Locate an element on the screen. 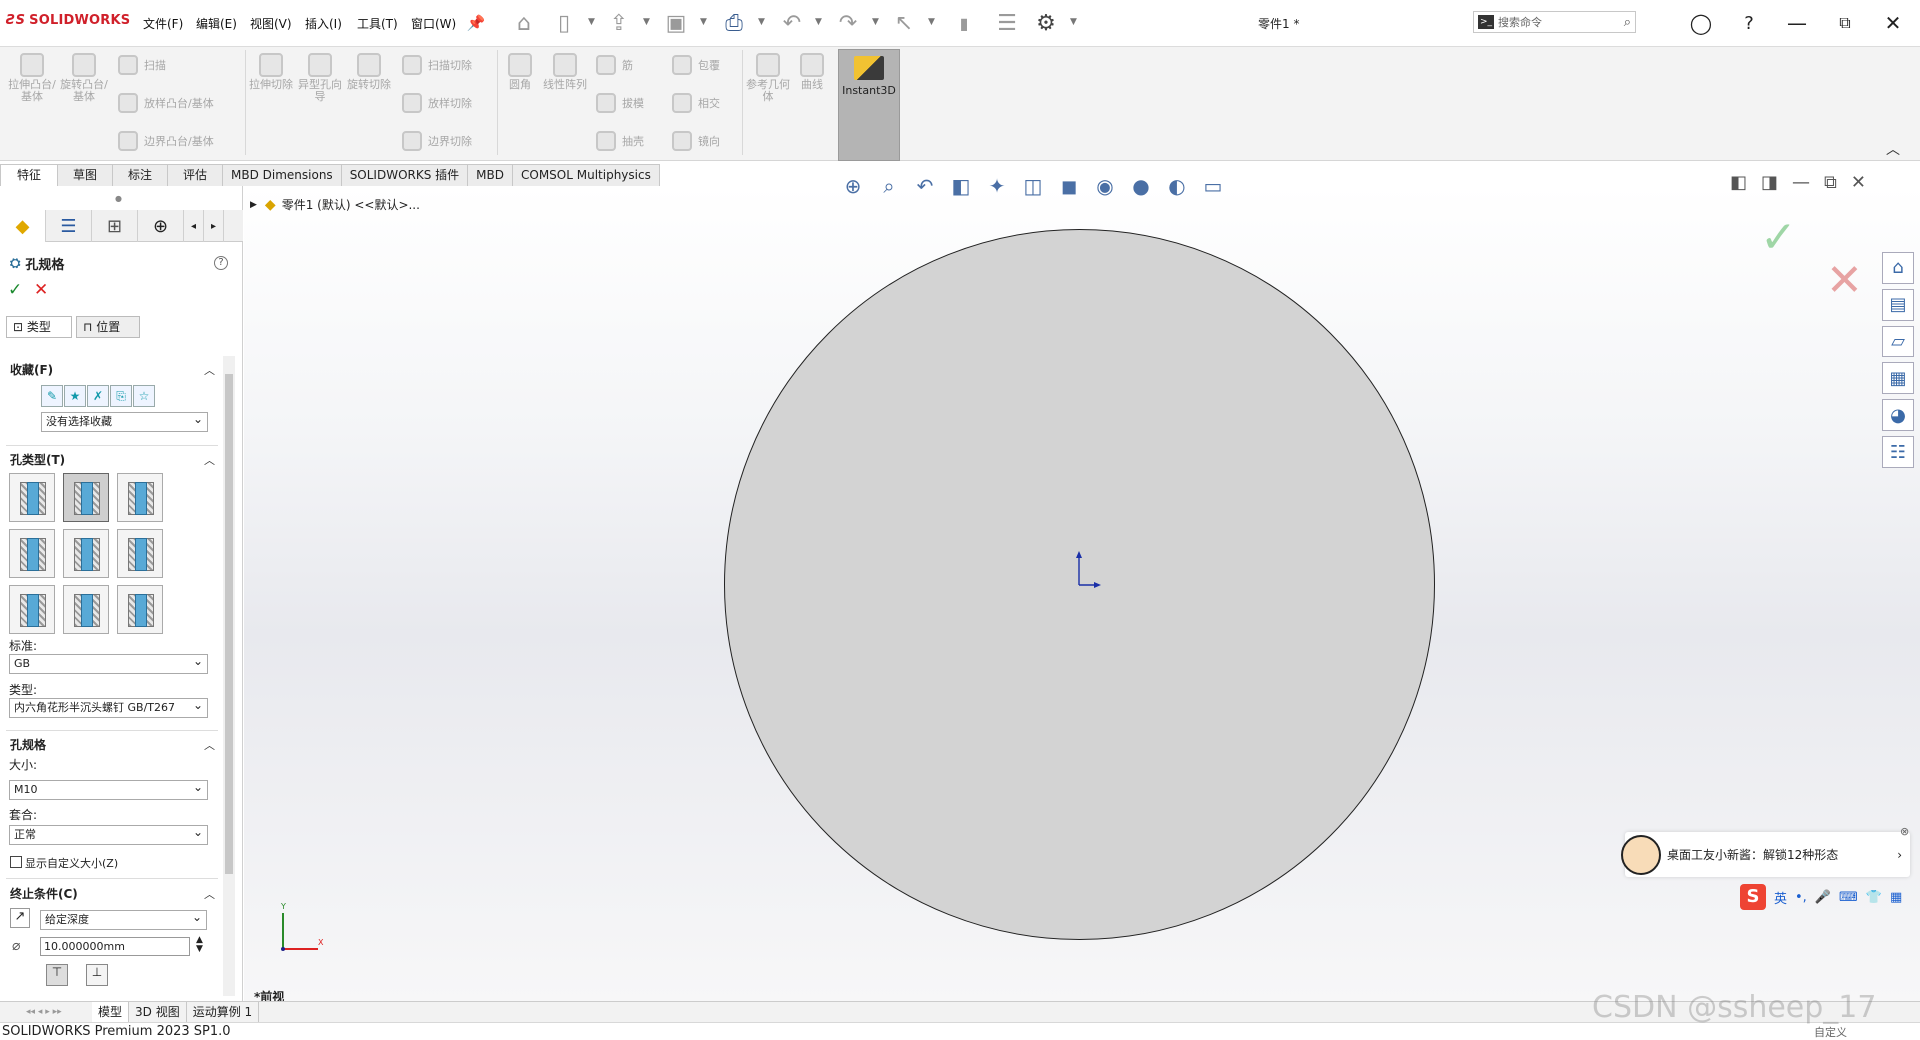  display-style-icon: ◼ is located at coordinates (1069, 186).